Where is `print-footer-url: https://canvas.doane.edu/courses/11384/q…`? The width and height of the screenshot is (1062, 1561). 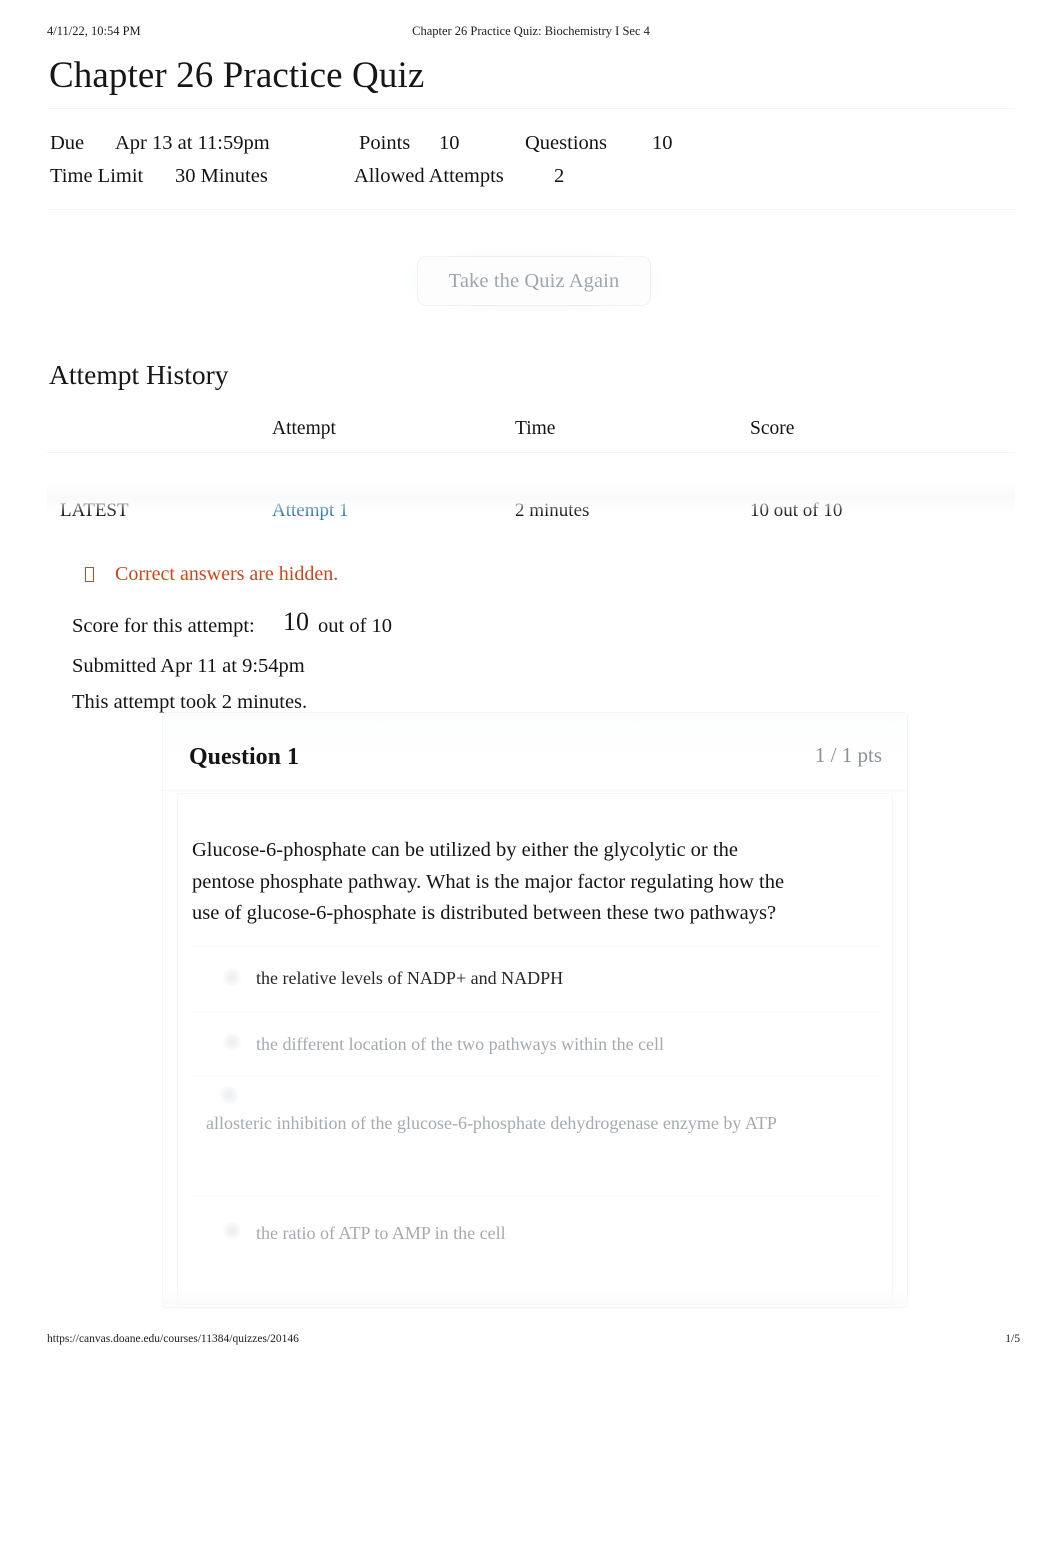 print-footer-url: https://canvas.doane.edu/courses/11384/q… is located at coordinates (173, 1339).